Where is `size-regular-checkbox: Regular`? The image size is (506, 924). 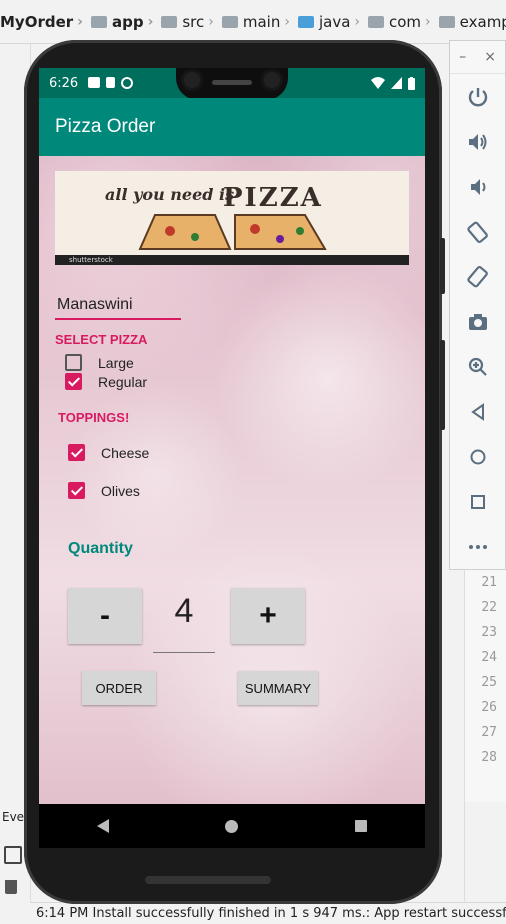
size-regular-checkbox: Regular is located at coordinates (106, 381).